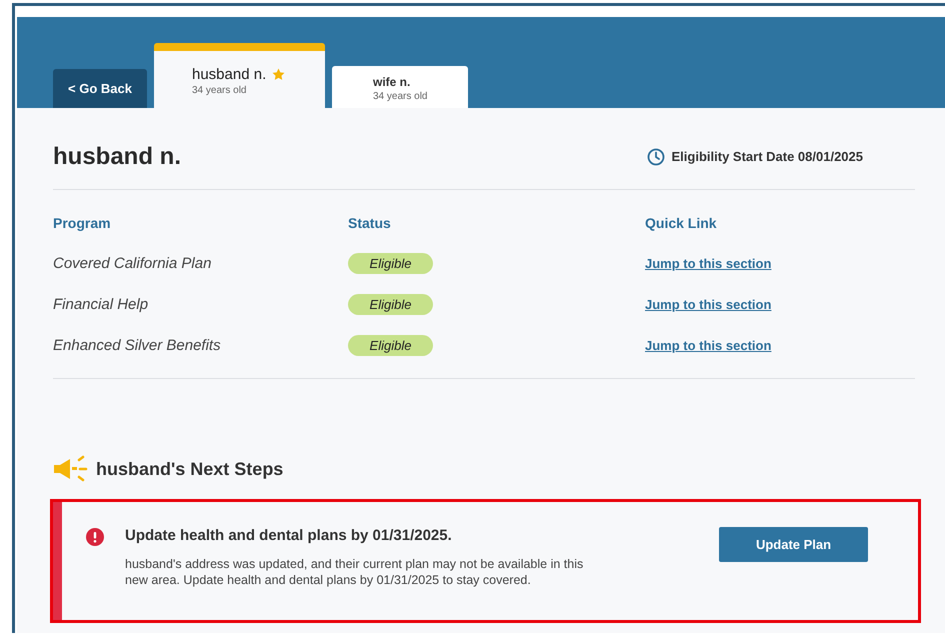 This screenshot has height=639, width=945. I want to click on clock-icon, so click(655, 157).